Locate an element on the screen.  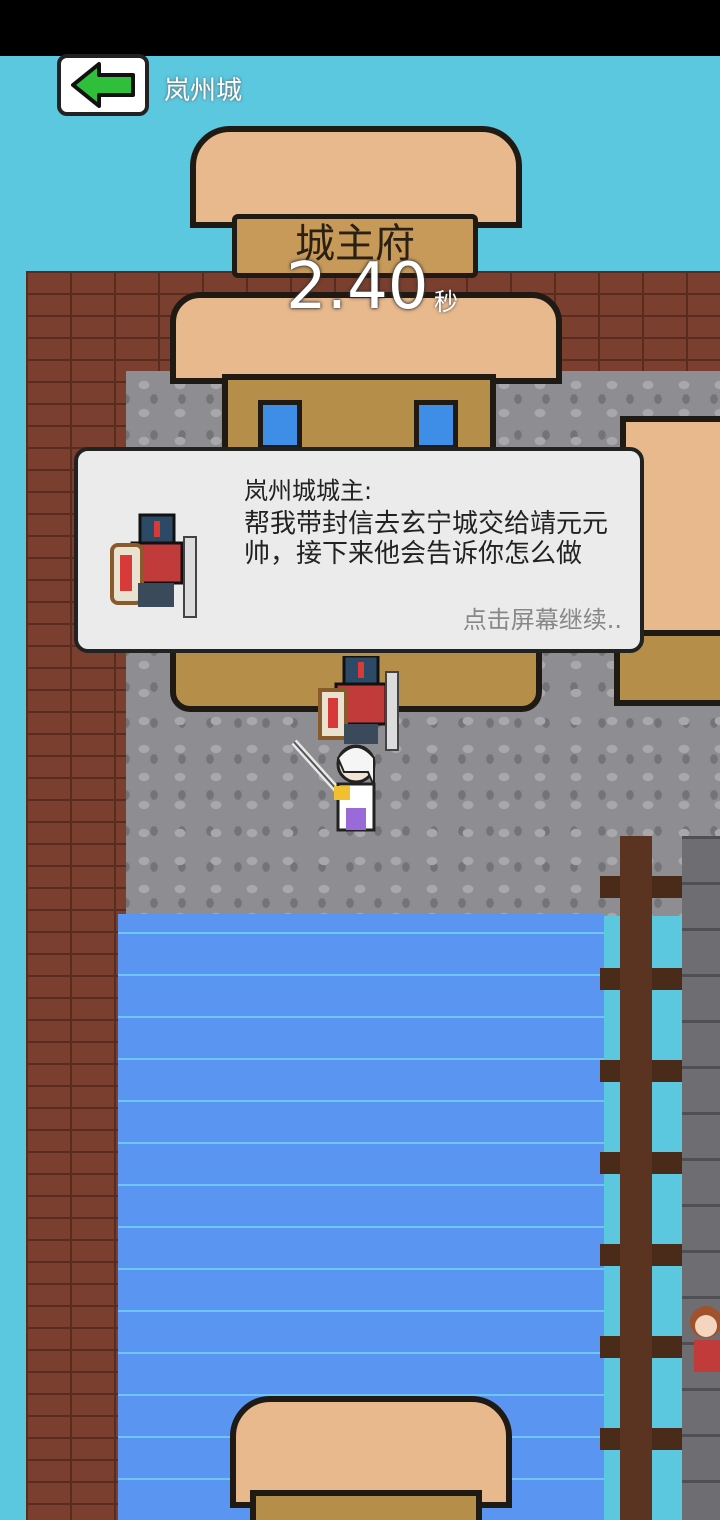
countdown-timer-unit: 秒 is located at coordinates (446, 302).